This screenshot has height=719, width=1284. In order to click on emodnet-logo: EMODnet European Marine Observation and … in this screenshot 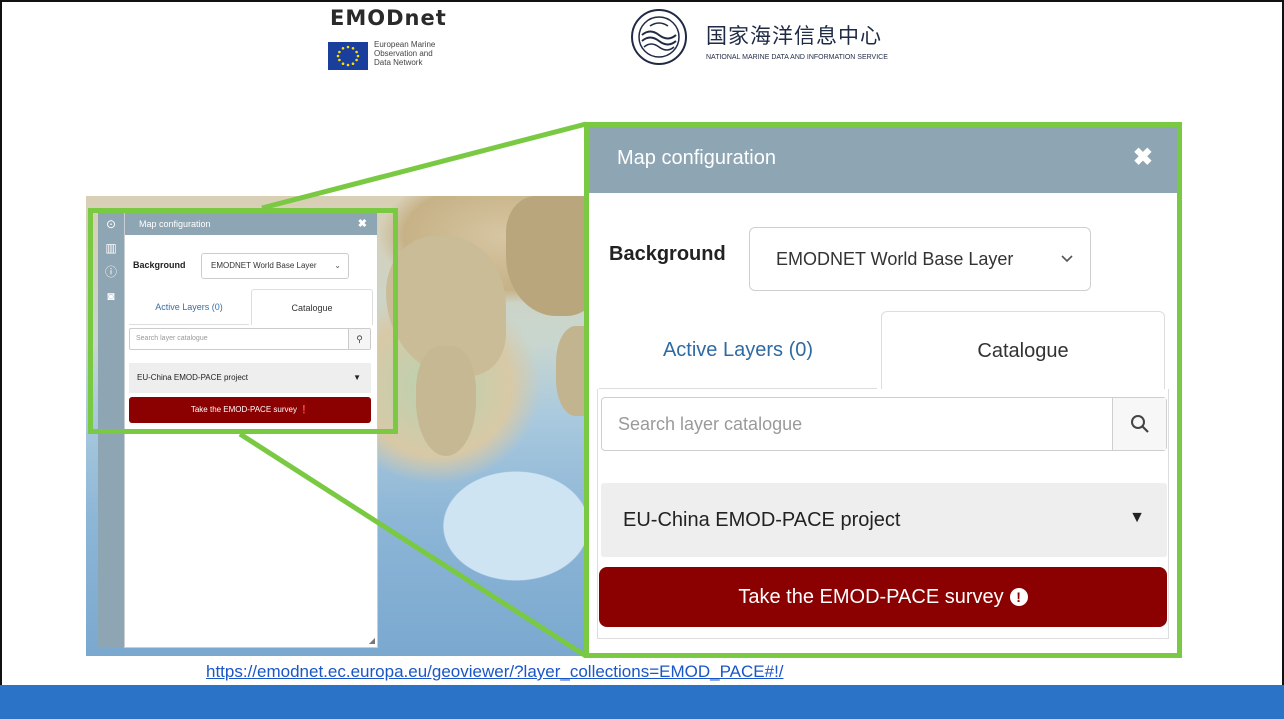, I will do `click(393, 42)`.